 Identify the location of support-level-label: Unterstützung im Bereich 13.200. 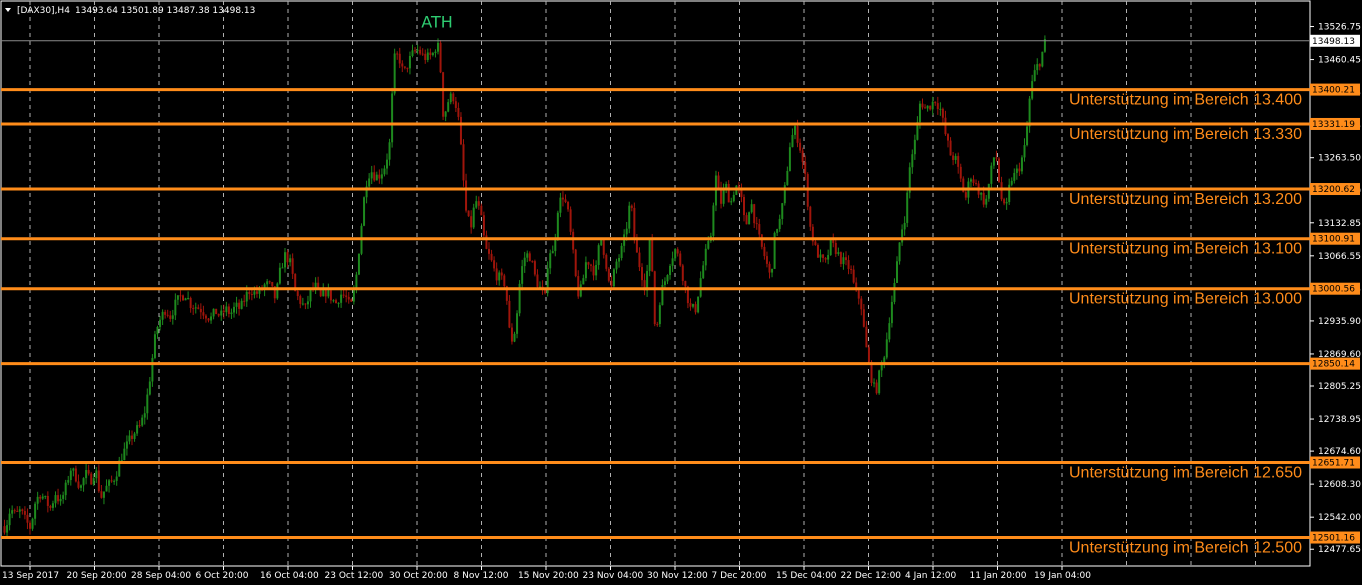
(1185, 199).